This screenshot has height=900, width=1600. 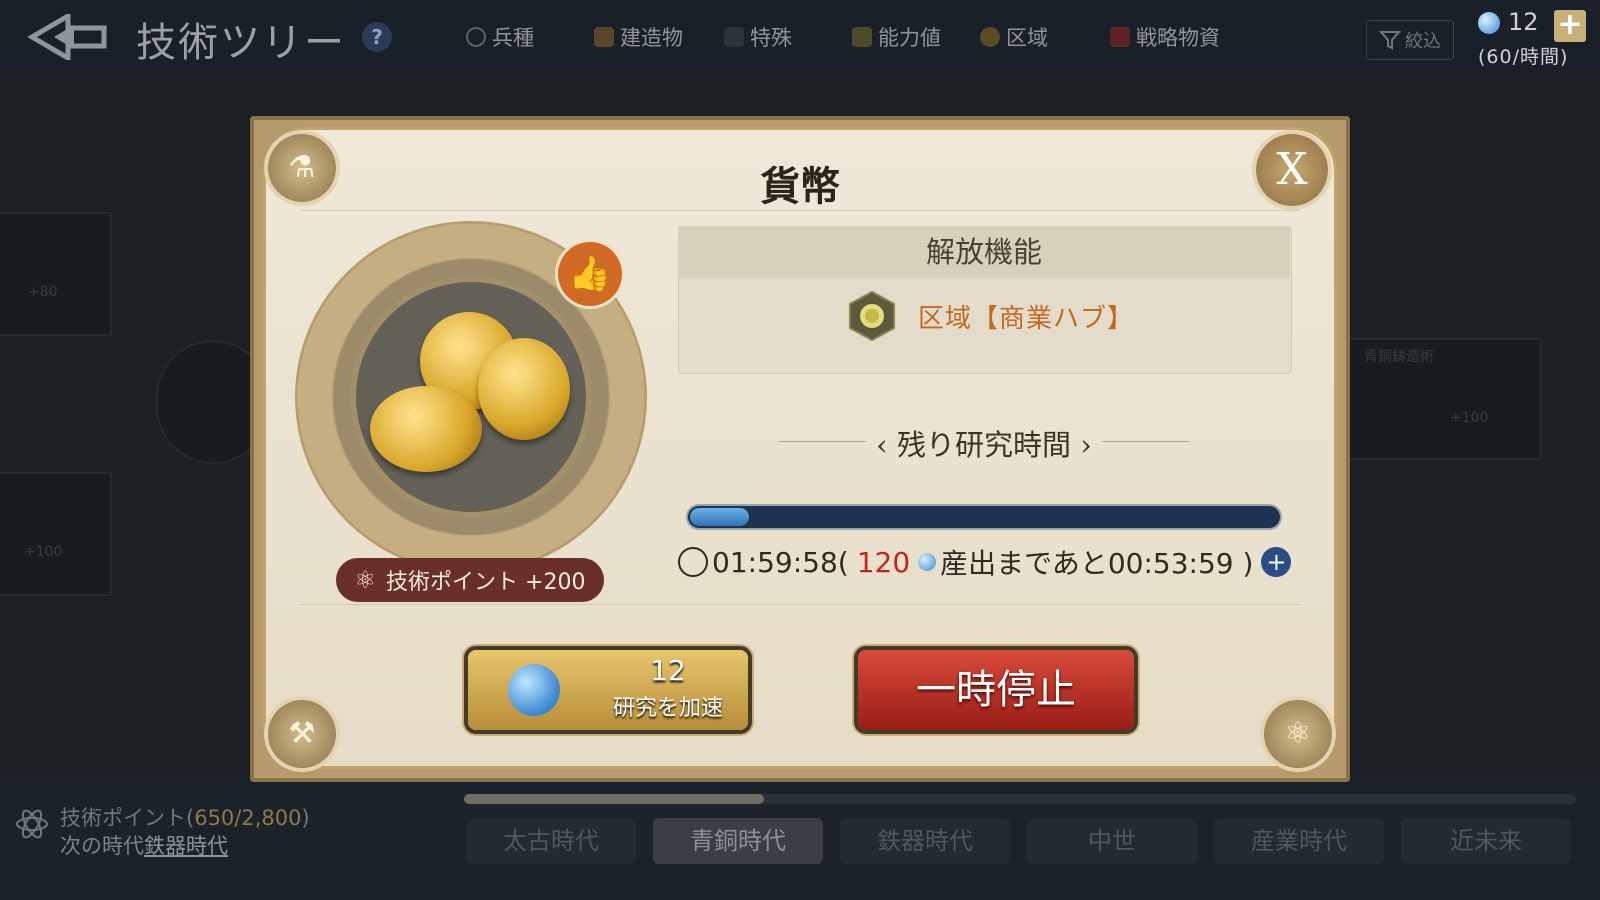 What do you see at coordinates (734, 37) in the screenshot?
I see `special-icon` at bounding box center [734, 37].